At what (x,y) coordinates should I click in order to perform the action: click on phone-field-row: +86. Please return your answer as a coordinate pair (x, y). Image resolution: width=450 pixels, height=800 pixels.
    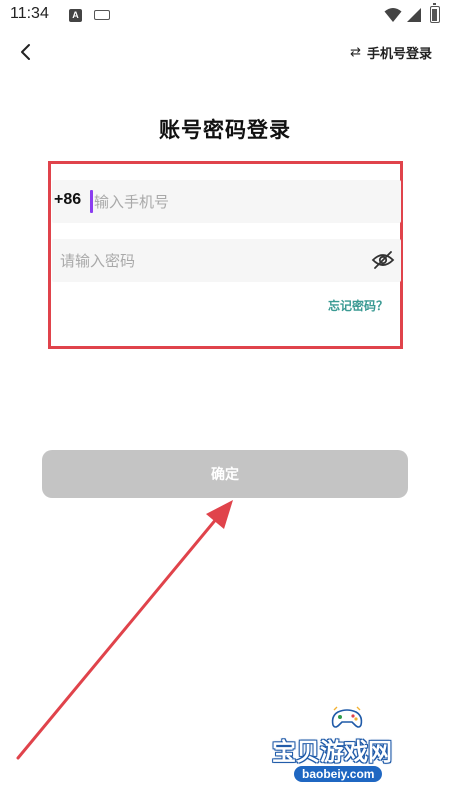
    Looking at the image, I should click on (226, 201).